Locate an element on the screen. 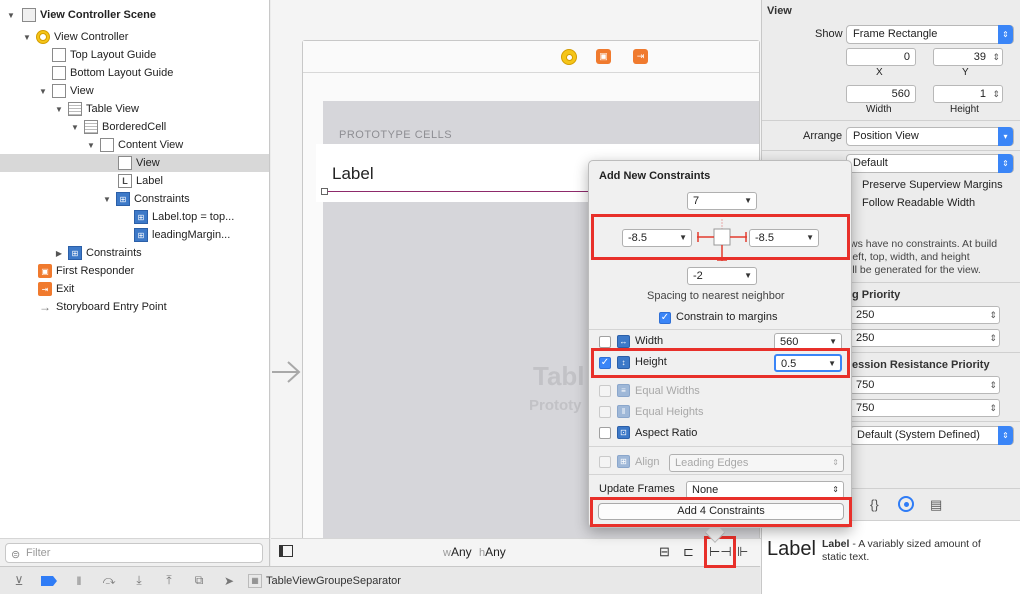 The height and width of the screenshot is (594, 1020). object-library-tab-icon is located at coordinates (906, 504).